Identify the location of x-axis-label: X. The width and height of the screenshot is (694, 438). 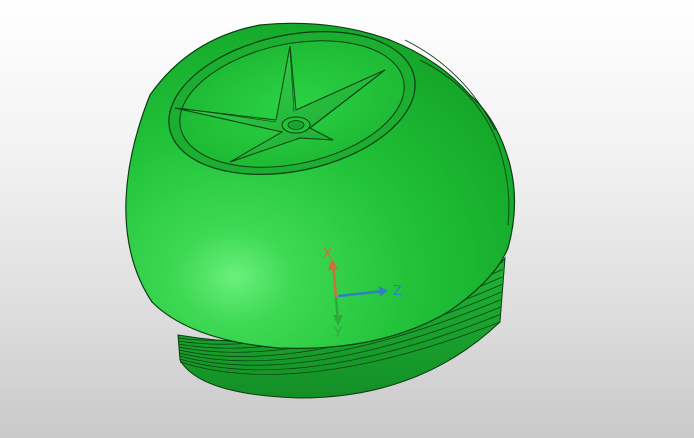
(327, 254).